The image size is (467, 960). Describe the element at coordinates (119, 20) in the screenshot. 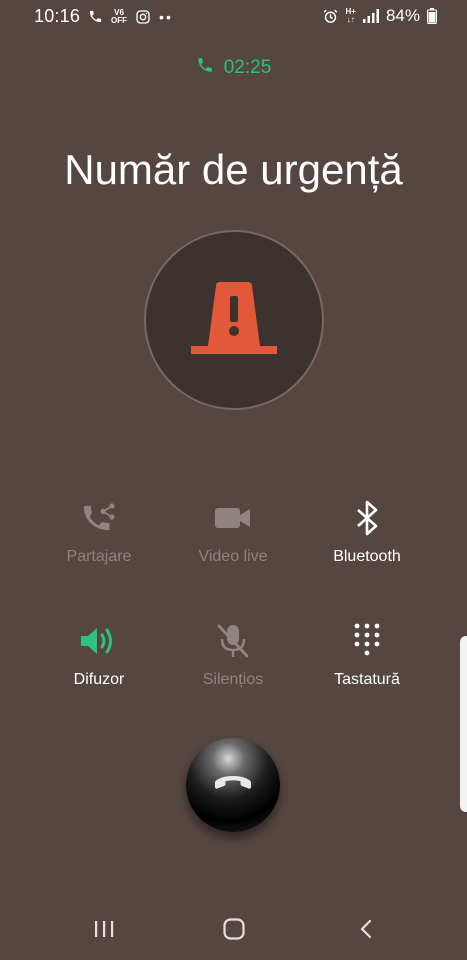

I see `volte-bottom-label: OFF` at that location.